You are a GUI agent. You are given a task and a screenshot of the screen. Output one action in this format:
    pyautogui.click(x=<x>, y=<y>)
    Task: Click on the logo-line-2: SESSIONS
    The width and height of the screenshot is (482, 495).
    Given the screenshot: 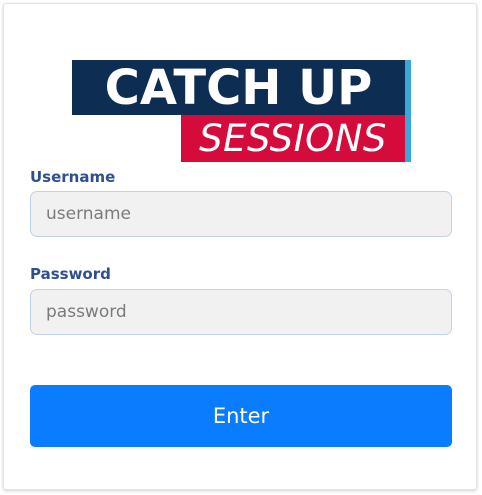 What is the action you would take?
    pyautogui.click(x=293, y=138)
    